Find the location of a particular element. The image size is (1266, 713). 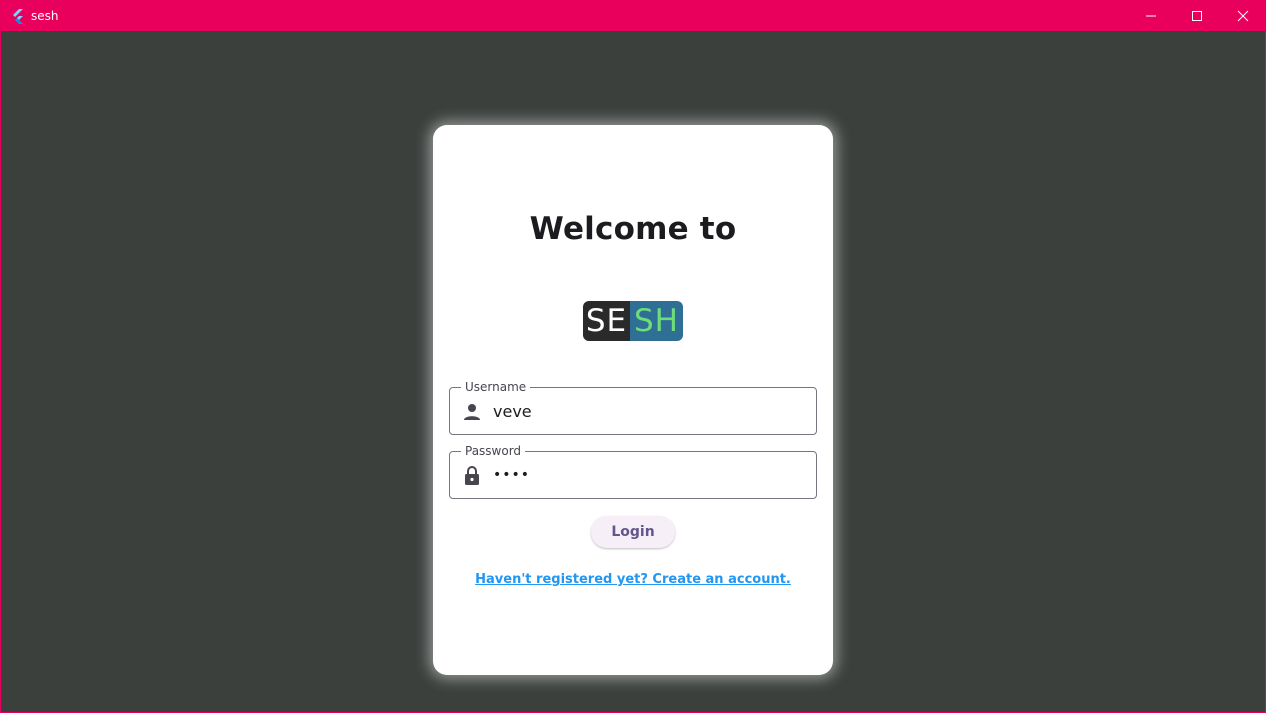

minimize-button is located at coordinates (1151, 16).